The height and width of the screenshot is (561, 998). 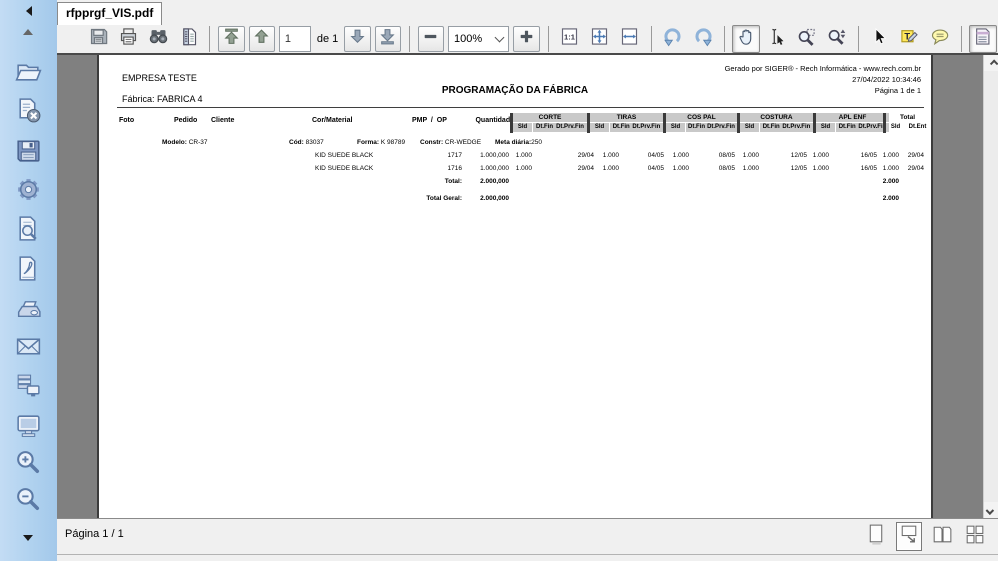 I want to click on fit-width-icon, so click(x=629, y=39).